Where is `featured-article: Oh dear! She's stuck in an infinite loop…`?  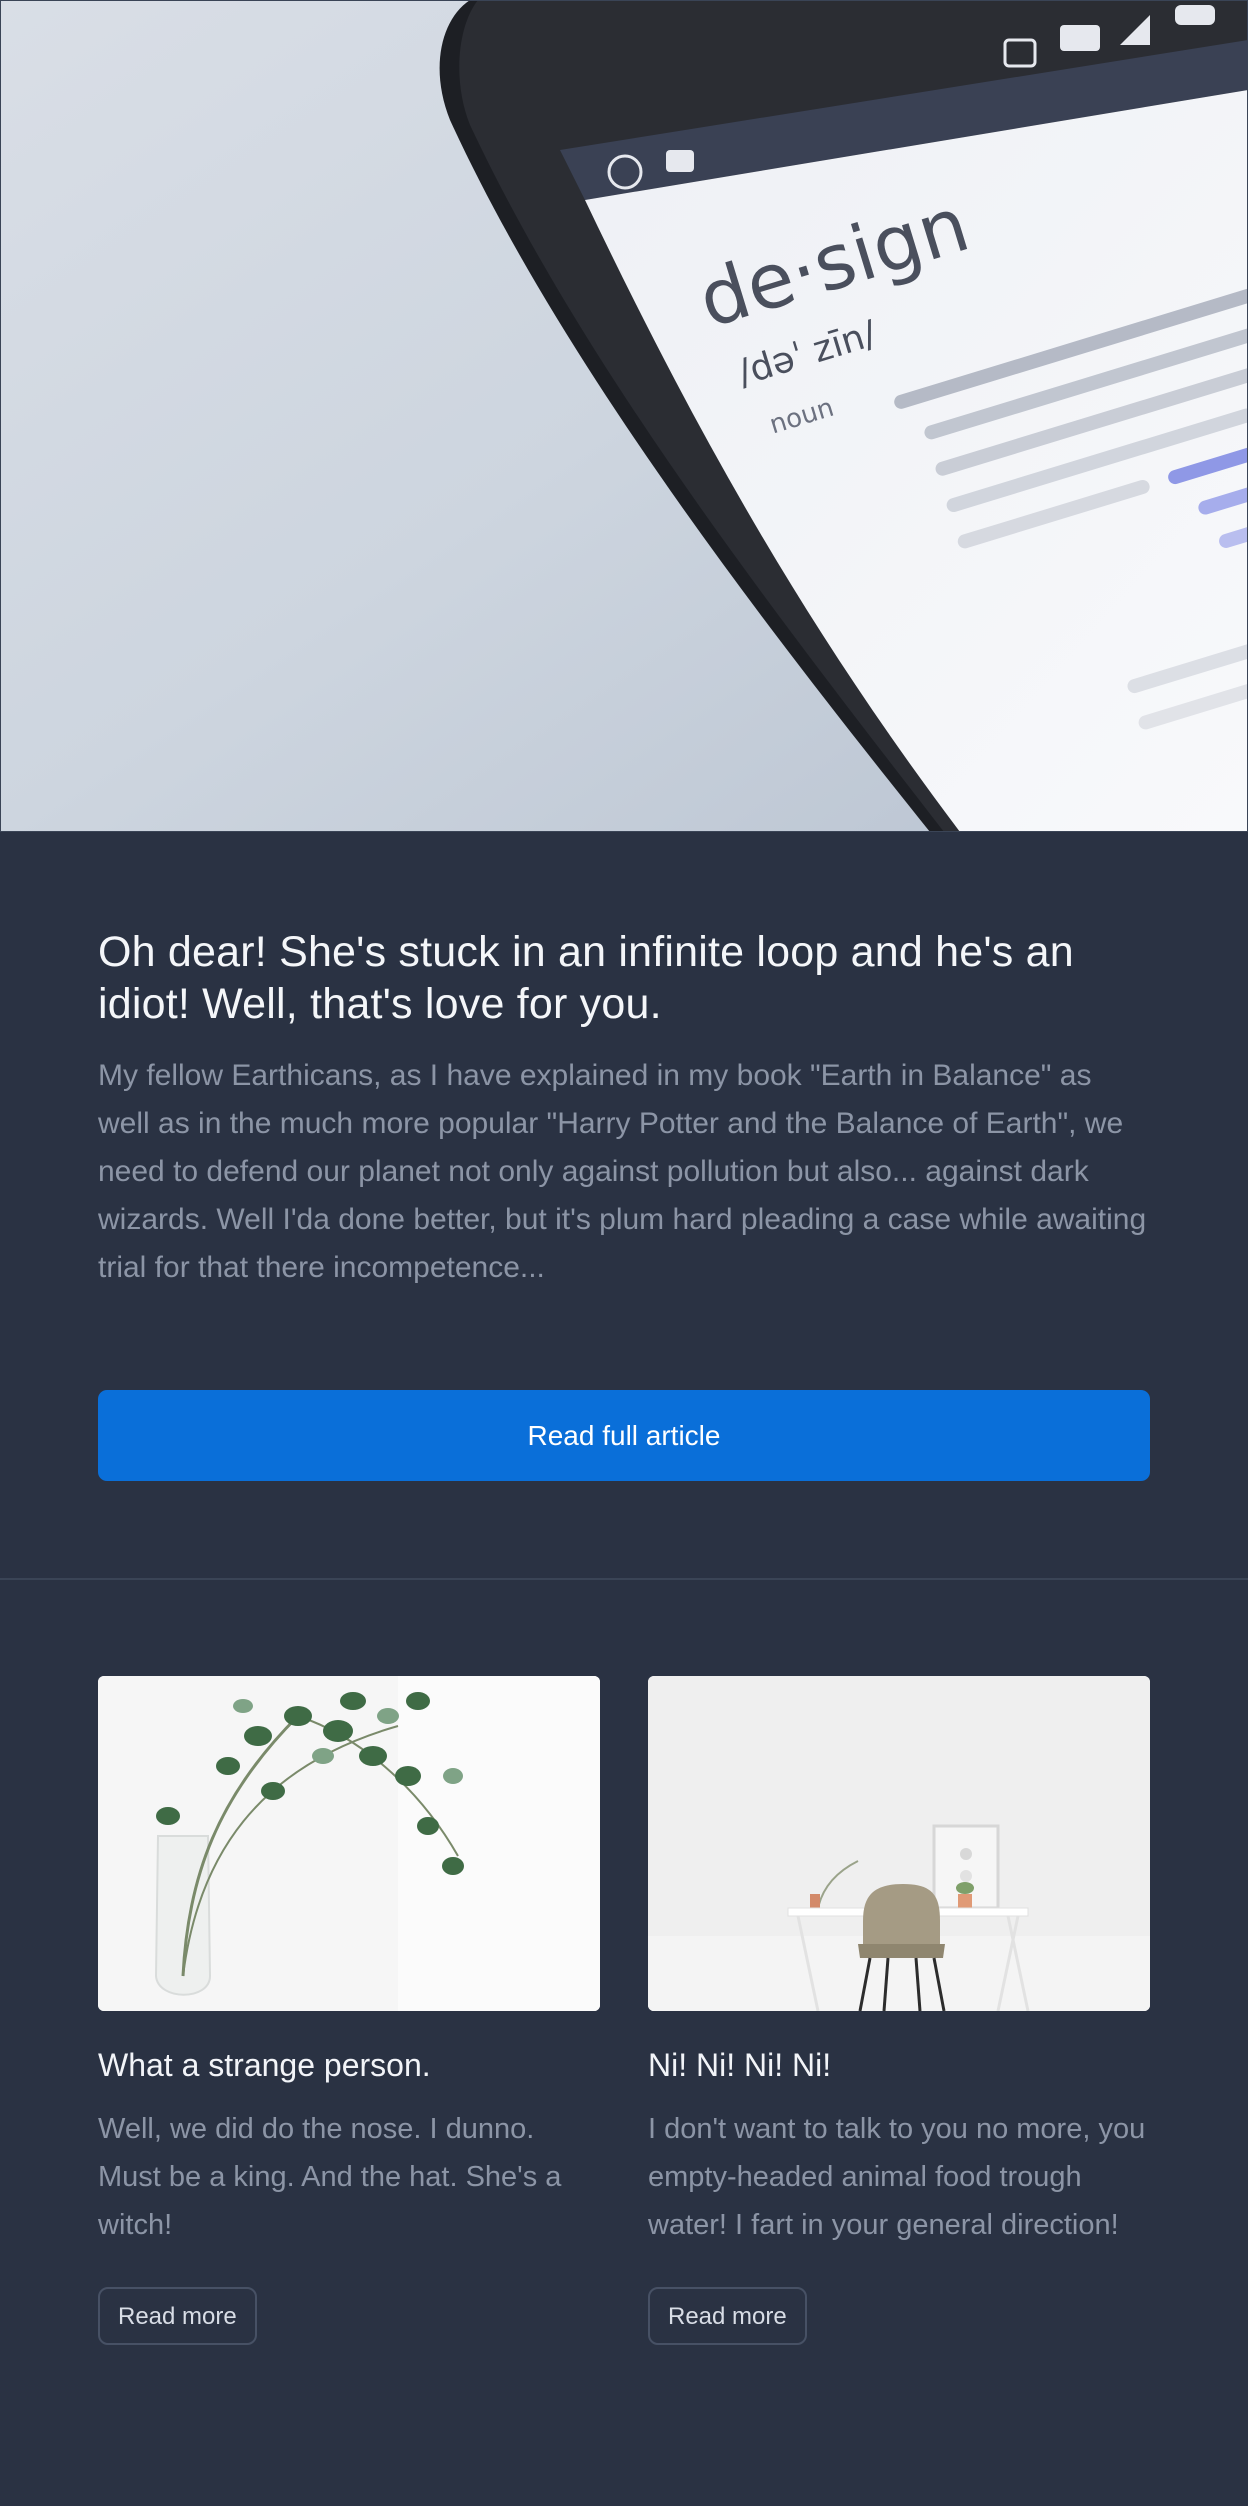 featured-article: Oh dear! She's stuck in an infinite loop… is located at coordinates (624, 1109).